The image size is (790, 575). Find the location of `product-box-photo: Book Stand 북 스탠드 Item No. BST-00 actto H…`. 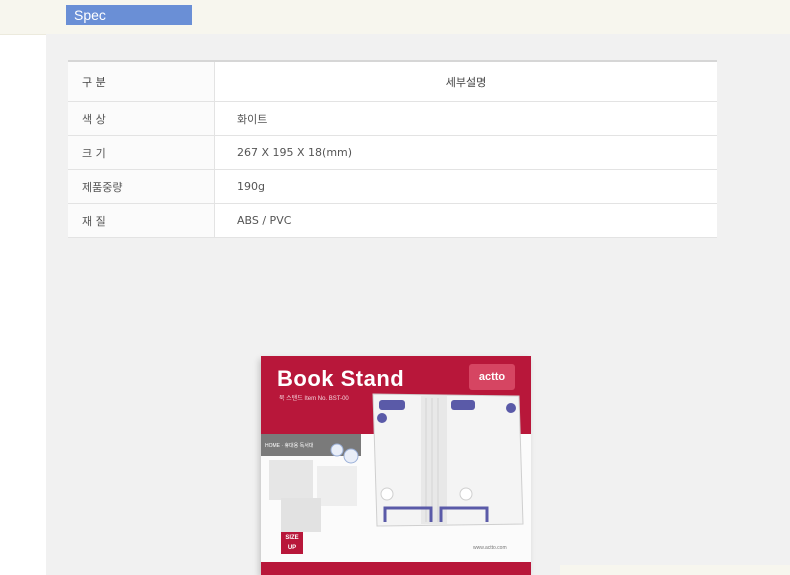

product-box-photo: Book Stand 북 스탠드 Item No. BST-00 actto H… is located at coordinates (396, 465).